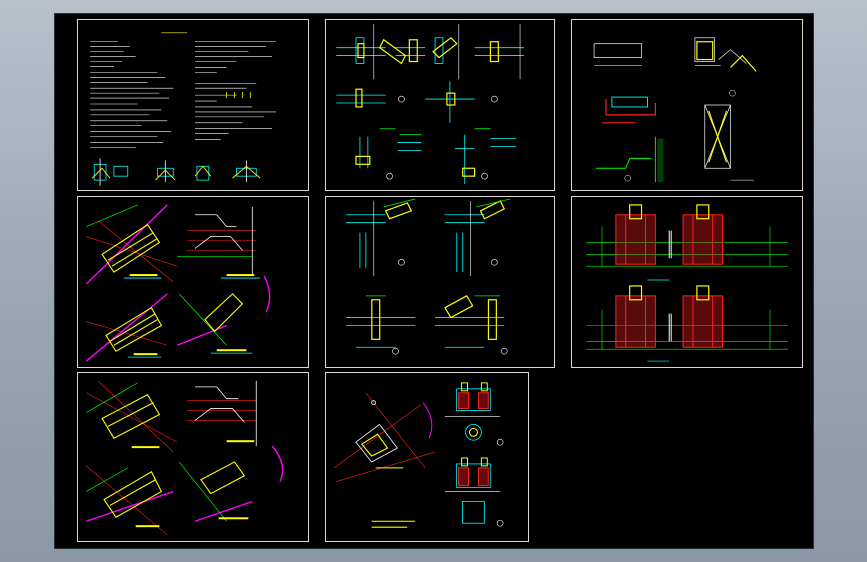 This screenshot has width=867, height=562. I want to click on sheet-details-a, so click(687, 105).